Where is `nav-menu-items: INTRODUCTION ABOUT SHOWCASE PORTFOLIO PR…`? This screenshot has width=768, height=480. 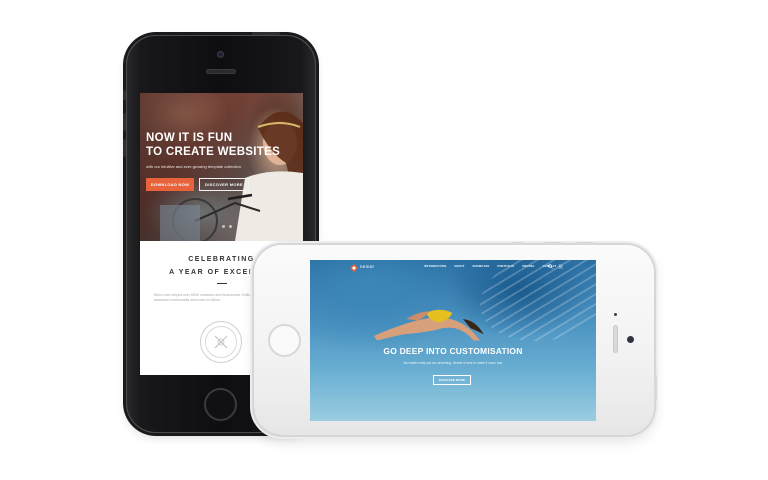
nav-menu-items: INTRODUCTION ABOUT SHOWCASE PORTFOLIO PR… is located at coordinates (490, 266).